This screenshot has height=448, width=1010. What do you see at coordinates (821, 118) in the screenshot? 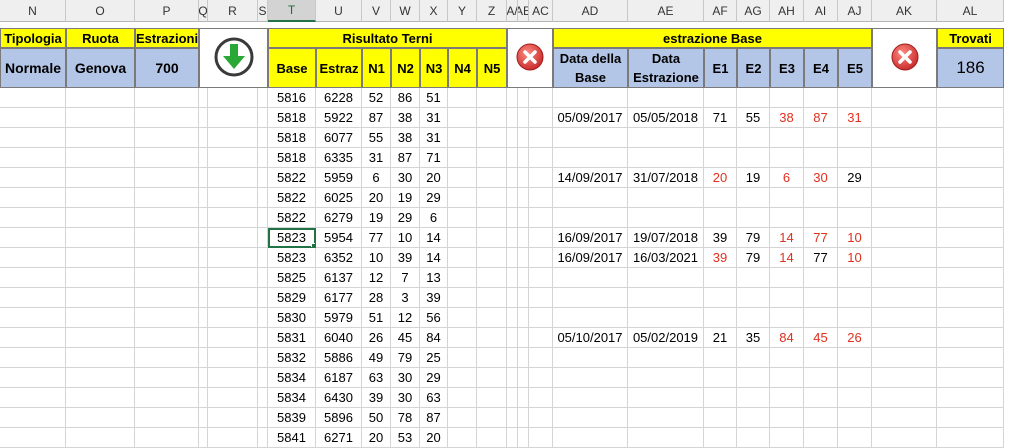
I see `cell-e4: 87` at bounding box center [821, 118].